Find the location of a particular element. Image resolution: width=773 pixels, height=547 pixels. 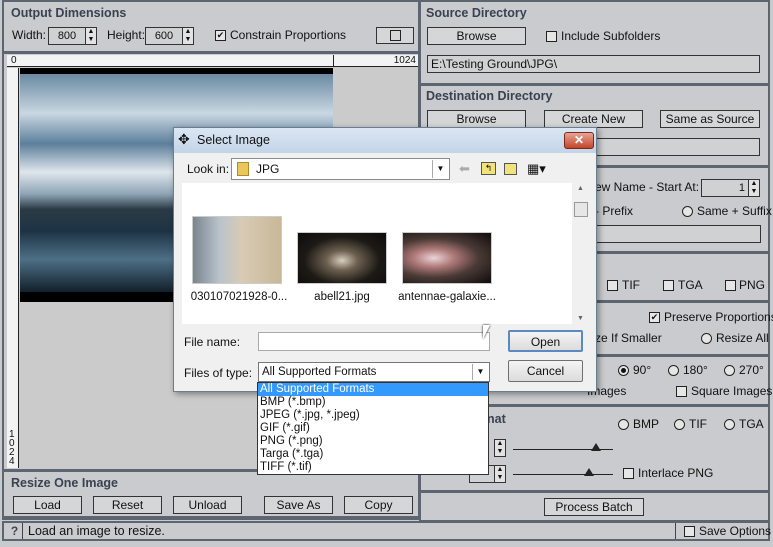

files-of-type-select: All Supported Formats ▼ is located at coordinates (374, 372).